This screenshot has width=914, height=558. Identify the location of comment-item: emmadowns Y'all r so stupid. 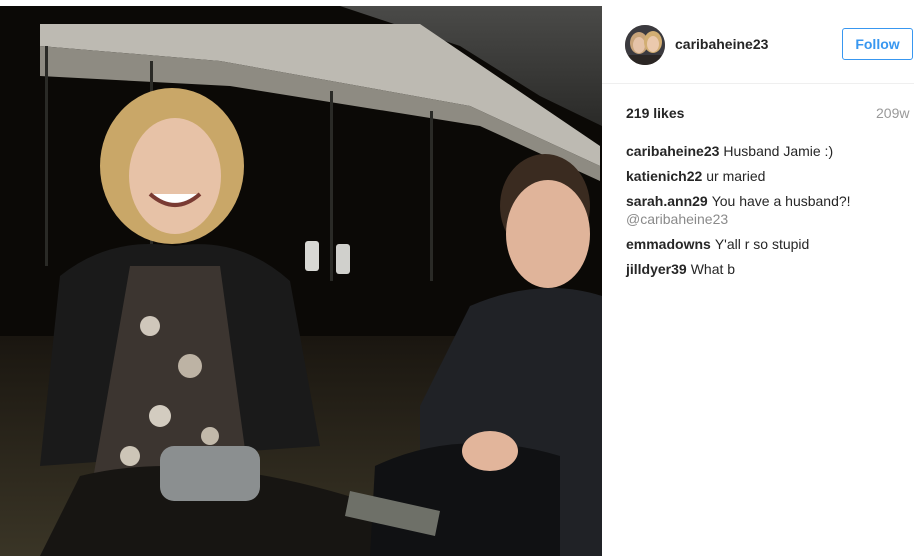
(766, 244).